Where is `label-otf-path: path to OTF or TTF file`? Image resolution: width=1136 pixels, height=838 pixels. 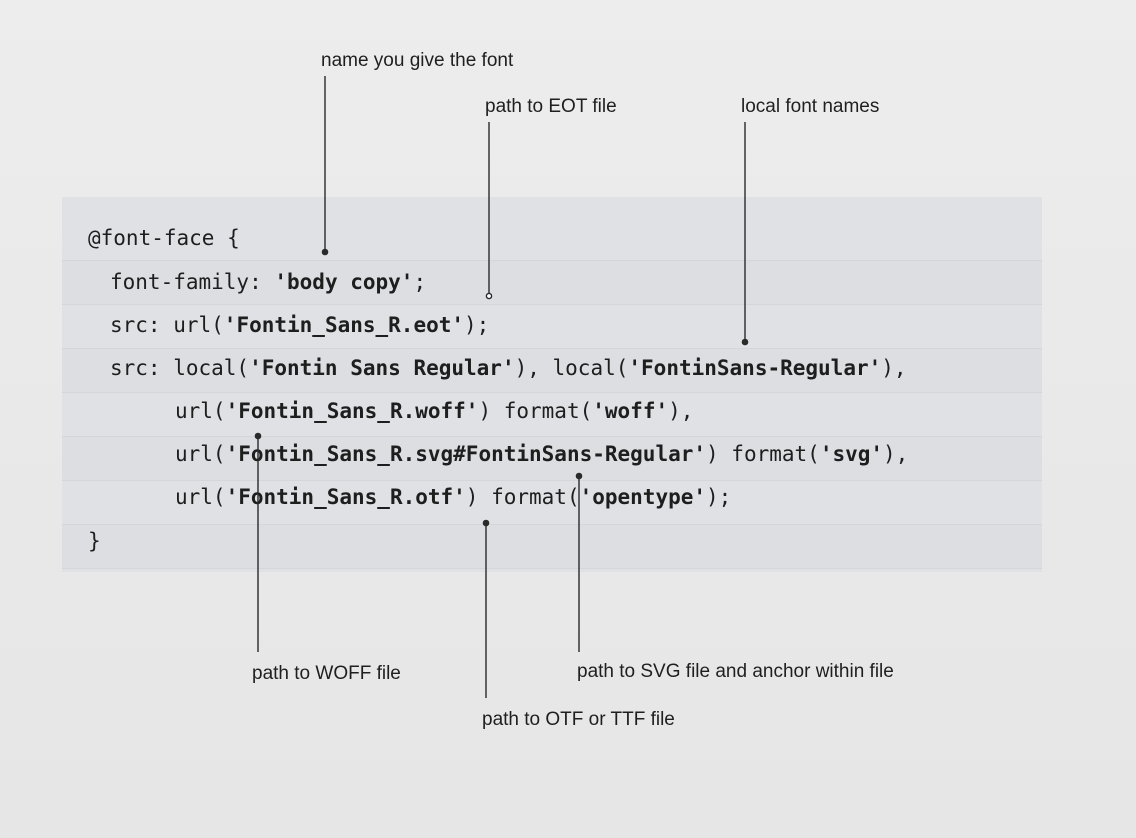
label-otf-path: path to OTF or TTF file is located at coordinates (578, 719).